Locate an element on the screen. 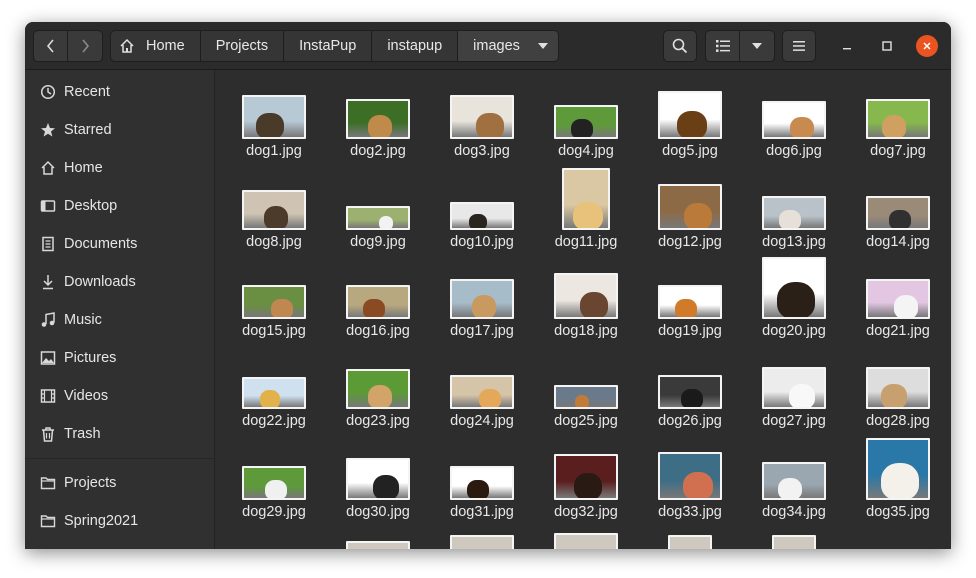 This screenshot has height=578, width=976. file-name: dog35.jpg is located at coordinates (898, 512).